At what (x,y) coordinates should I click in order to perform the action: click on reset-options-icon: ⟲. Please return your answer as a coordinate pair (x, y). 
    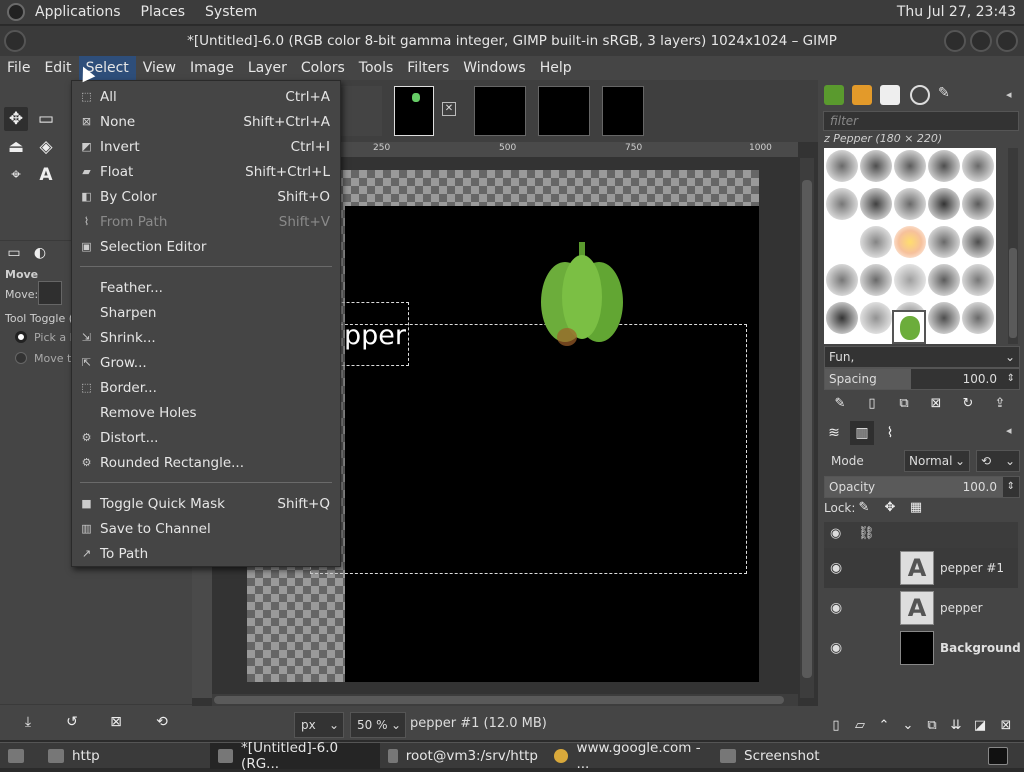
    Looking at the image, I should click on (162, 722).